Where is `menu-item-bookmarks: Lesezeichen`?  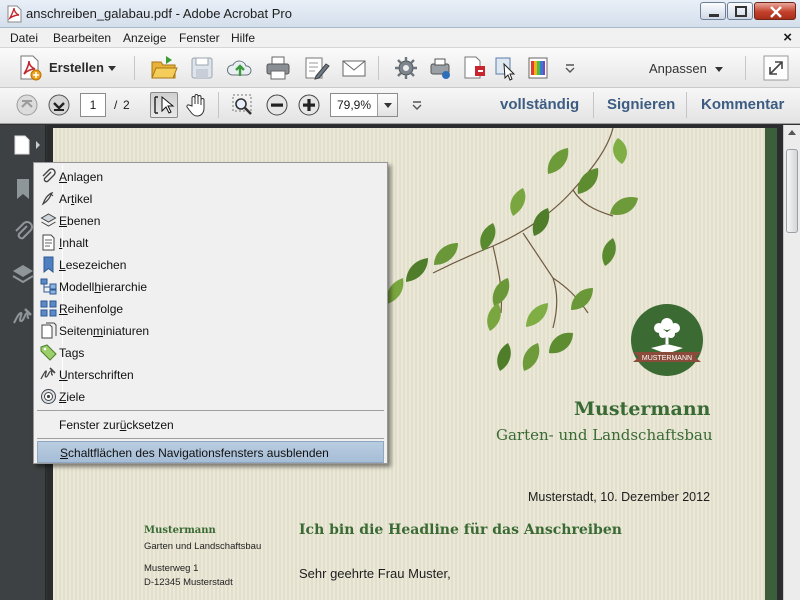
menu-item-bookmarks: Lesezeichen is located at coordinates (210, 265).